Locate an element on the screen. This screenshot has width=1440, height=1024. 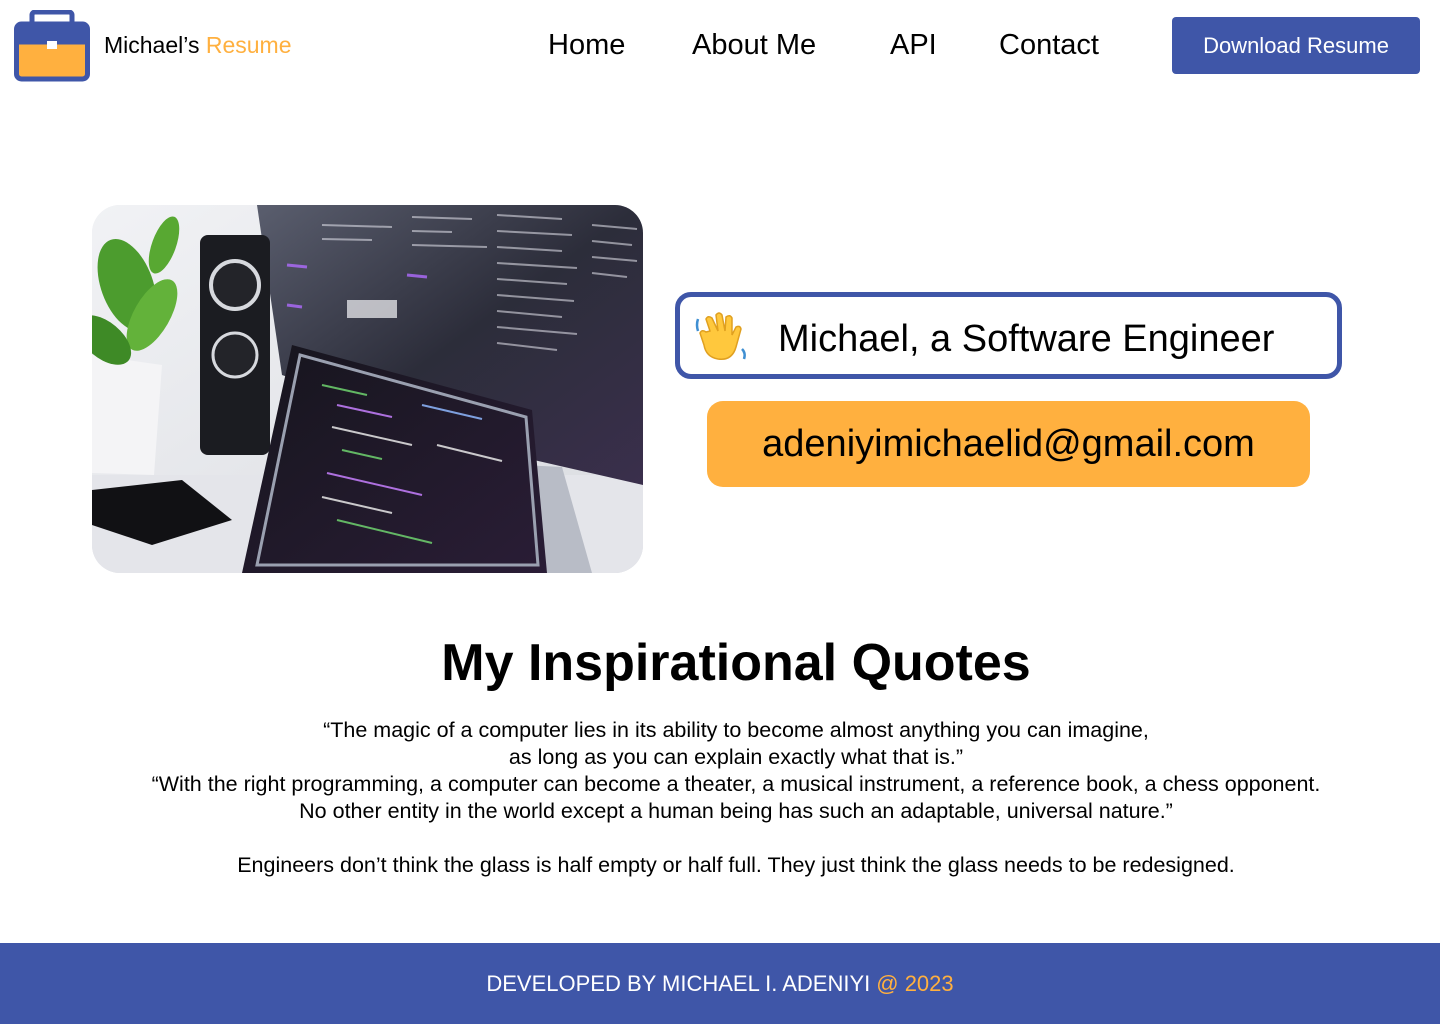
brand-title: Michael’s Resume is located at coordinates (198, 45).